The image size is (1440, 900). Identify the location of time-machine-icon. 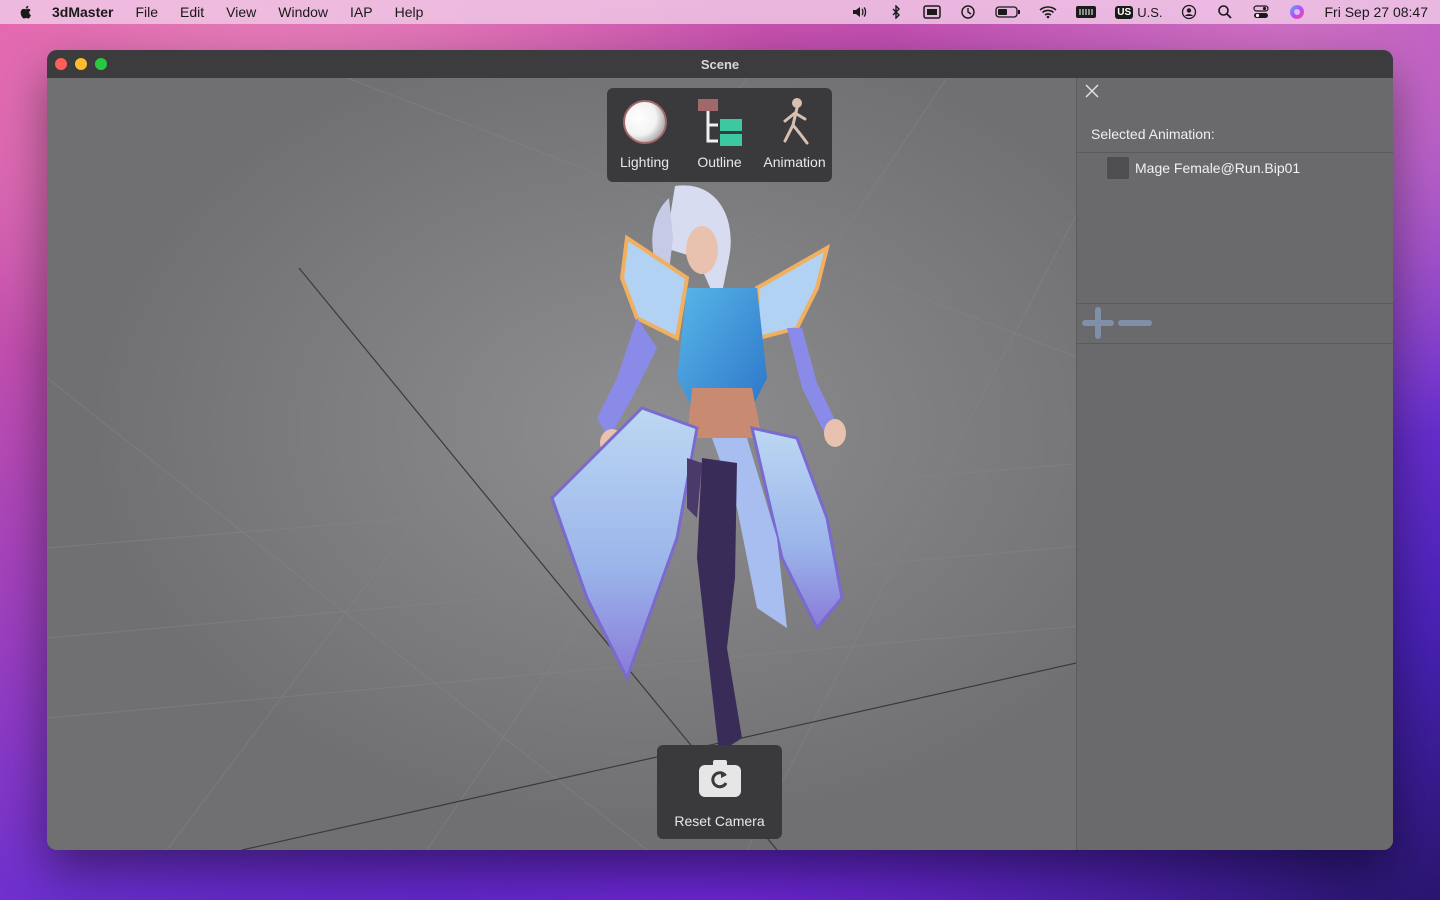
(968, 12).